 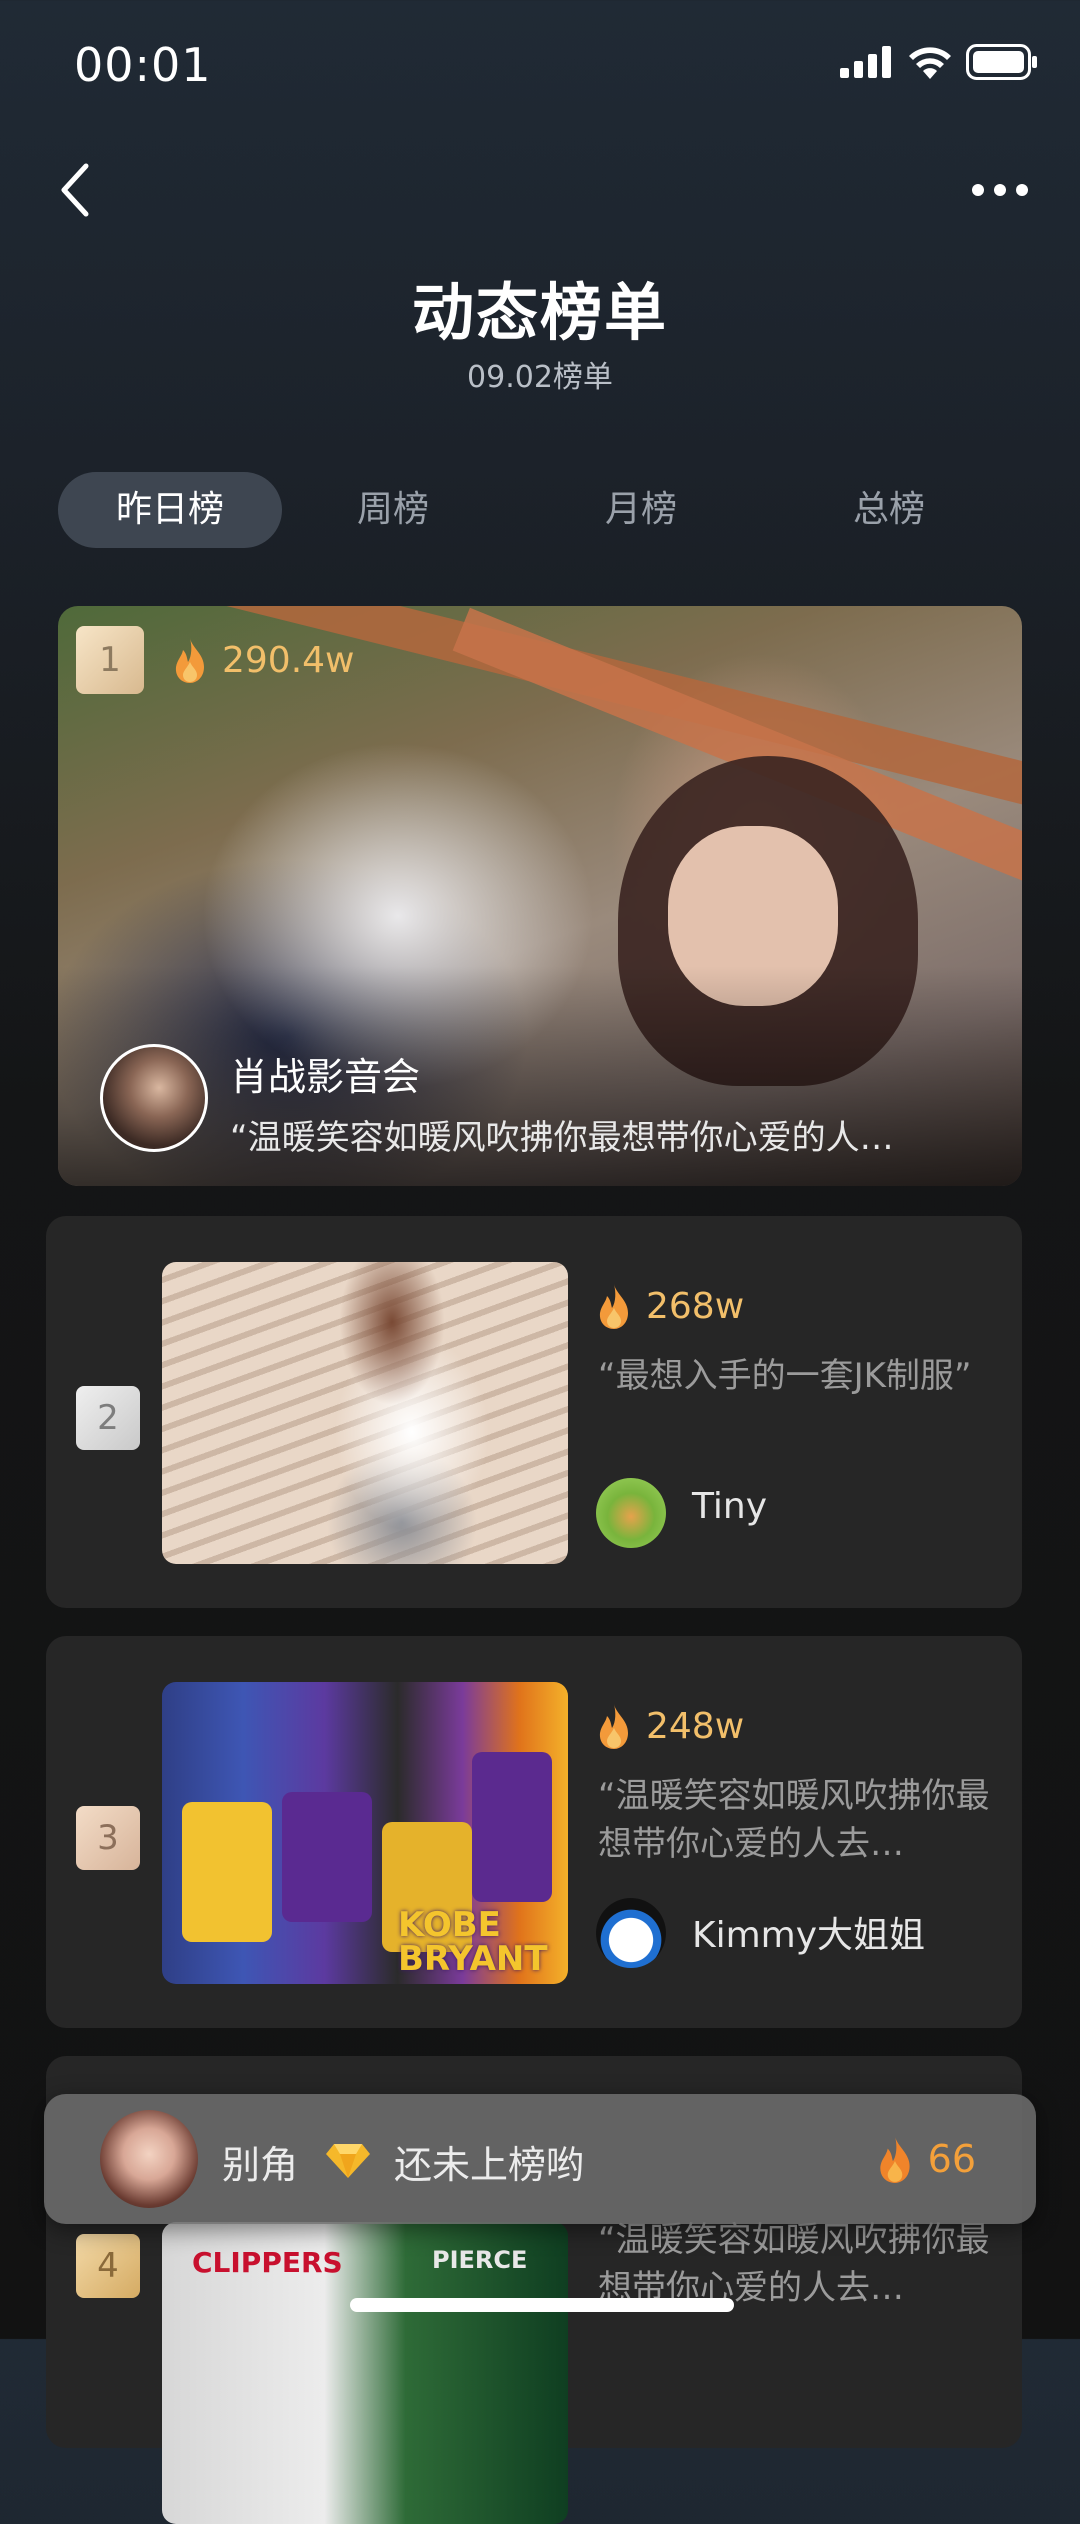 I want to click on post-thumbnail: CLIPPERS PIERCE, so click(x=365, y=2373).